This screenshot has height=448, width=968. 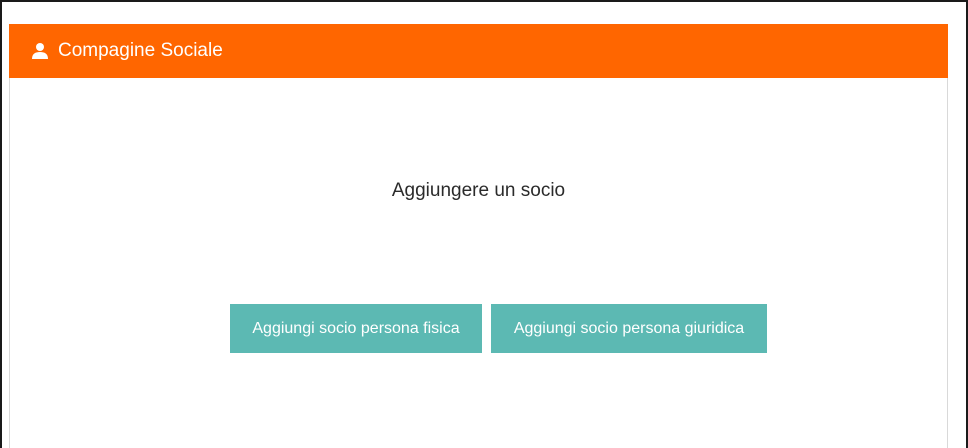 What do you see at coordinates (356, 328) in the screenshot?
I see `add-natural-person-member-button: Aggiungi socio persona fisica` at bounding box center [356, 328].